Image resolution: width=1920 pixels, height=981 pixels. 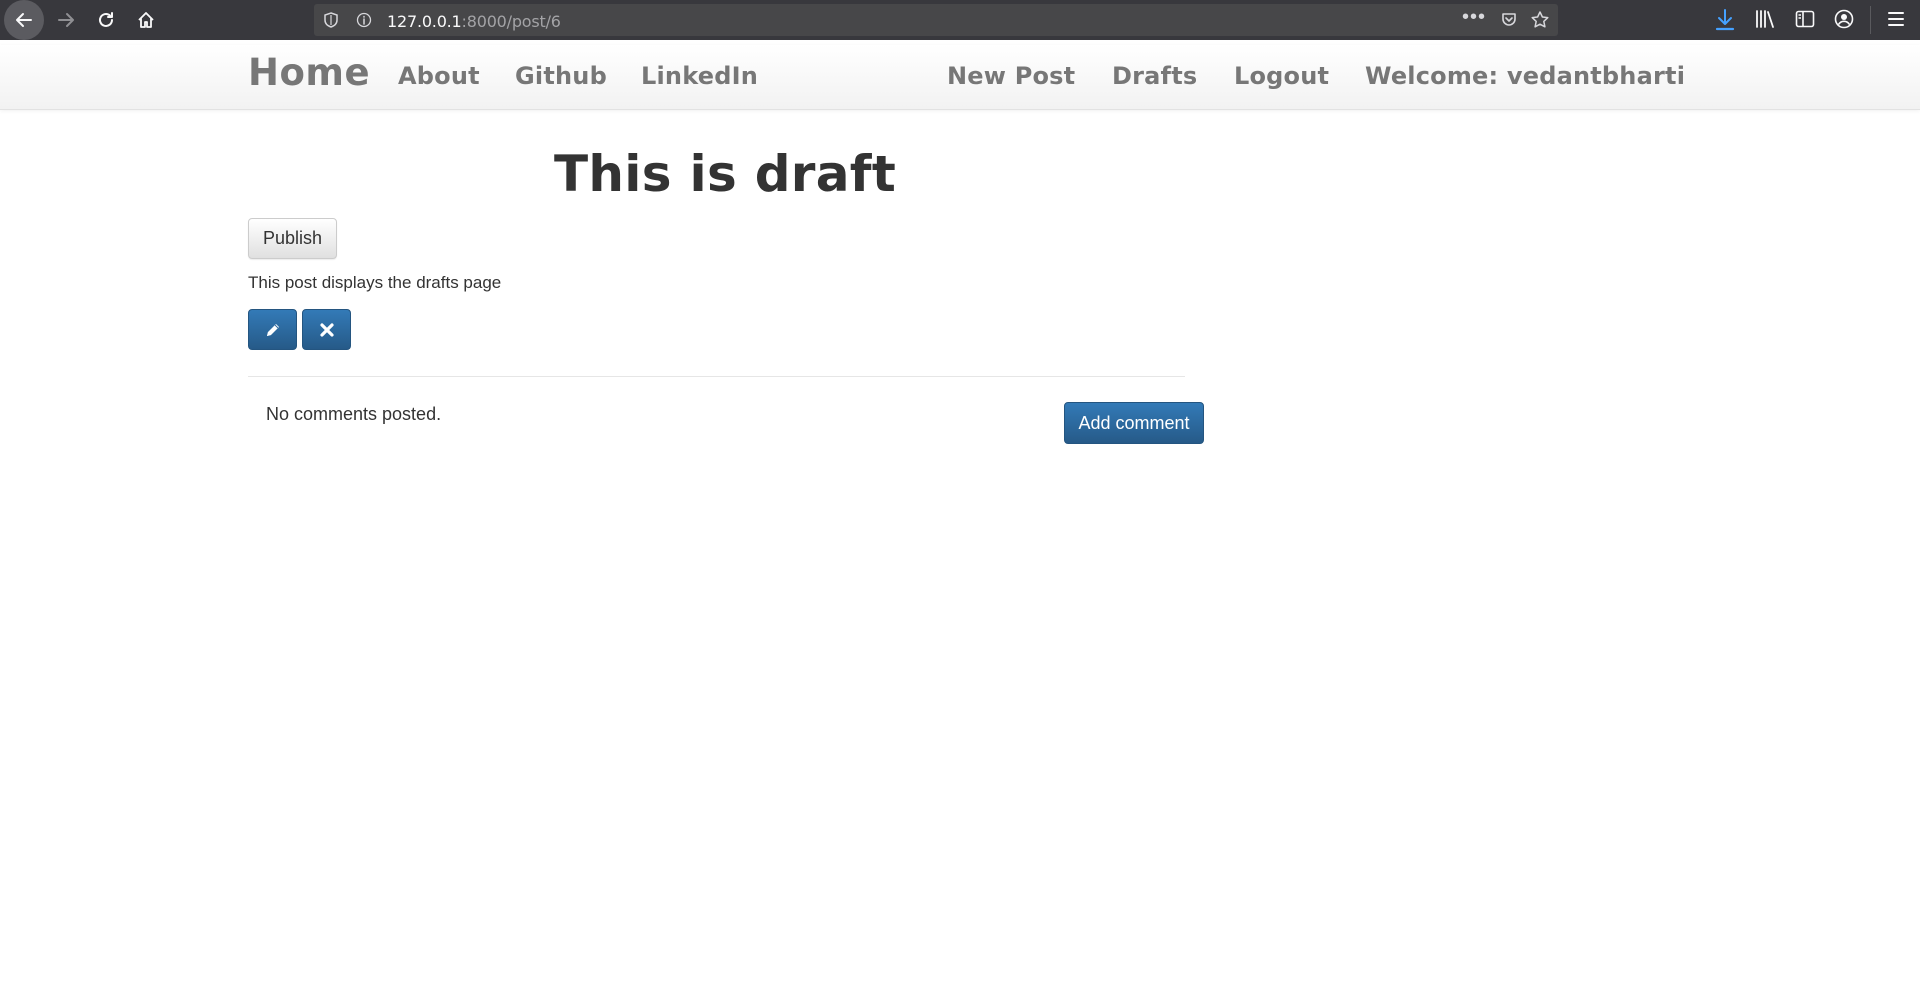 What do you see at coordinates (716, 376) in the screenshot?
I see `content-divider` at bounding box center [716, 376].